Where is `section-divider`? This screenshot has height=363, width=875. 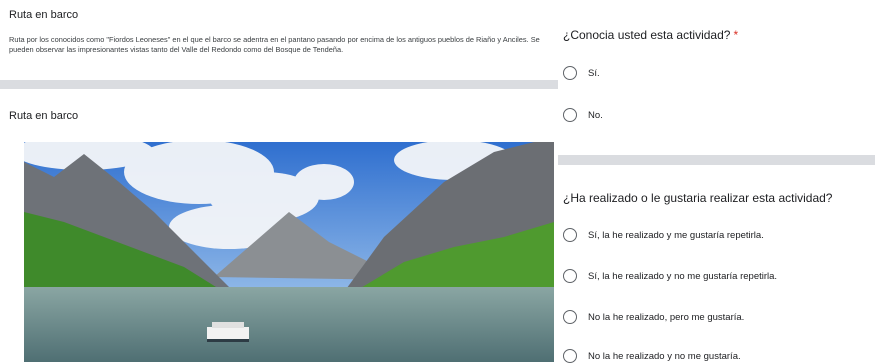
section-divider is located at coordinates (279, 84).